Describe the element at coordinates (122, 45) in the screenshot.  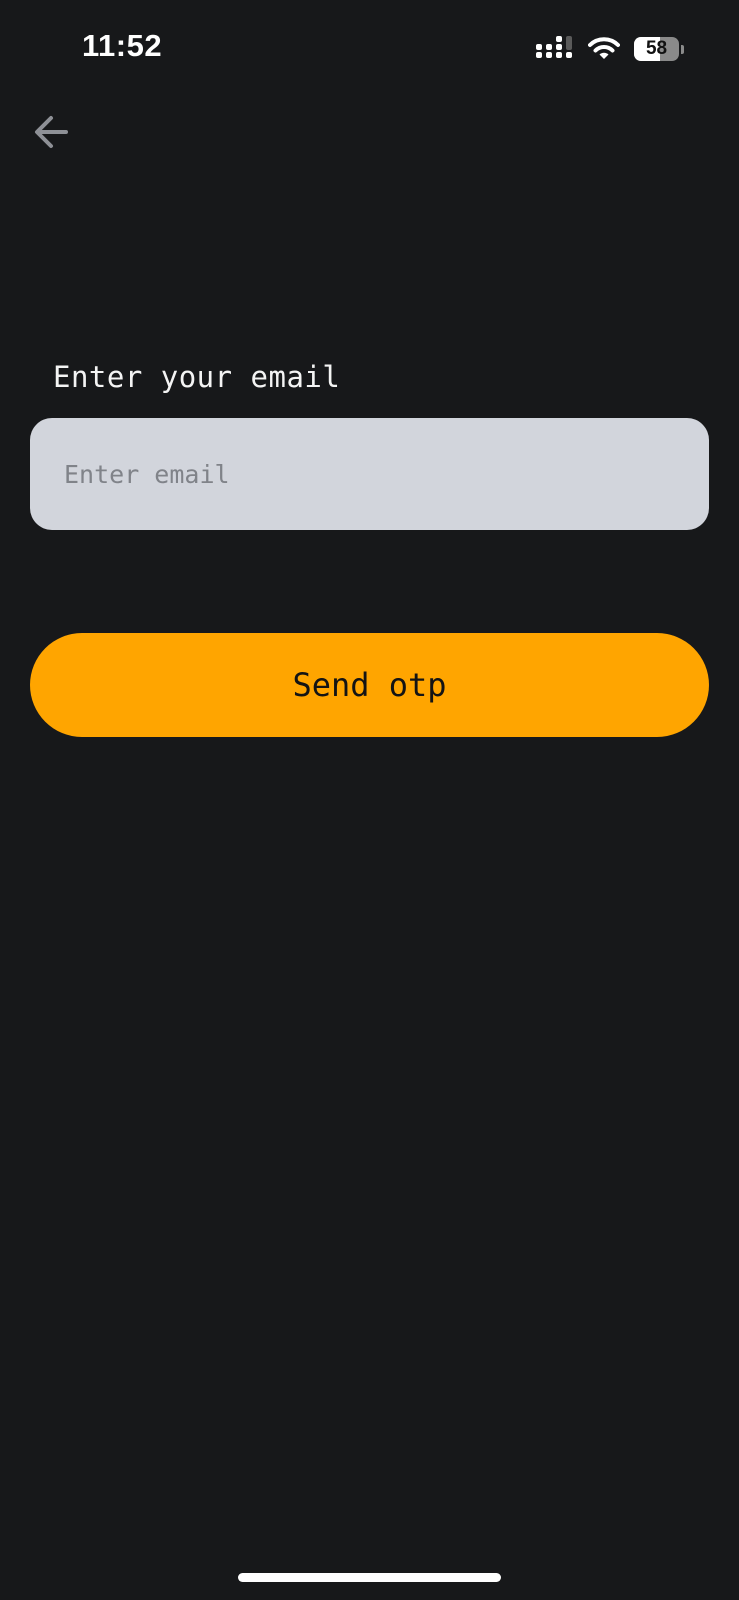
I see `status-time: 11:52` at that location.